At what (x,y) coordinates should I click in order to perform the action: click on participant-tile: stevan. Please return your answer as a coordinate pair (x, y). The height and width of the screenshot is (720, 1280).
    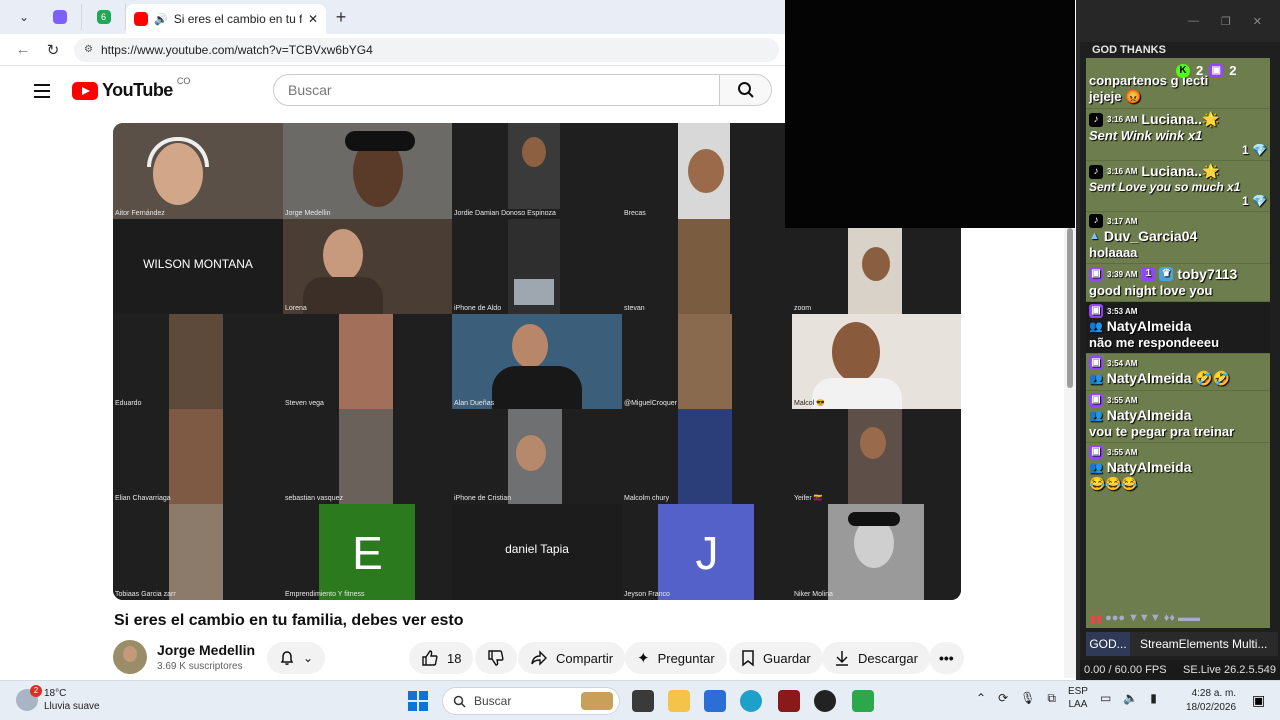
    Looking at the image, I should click on (707, 266).